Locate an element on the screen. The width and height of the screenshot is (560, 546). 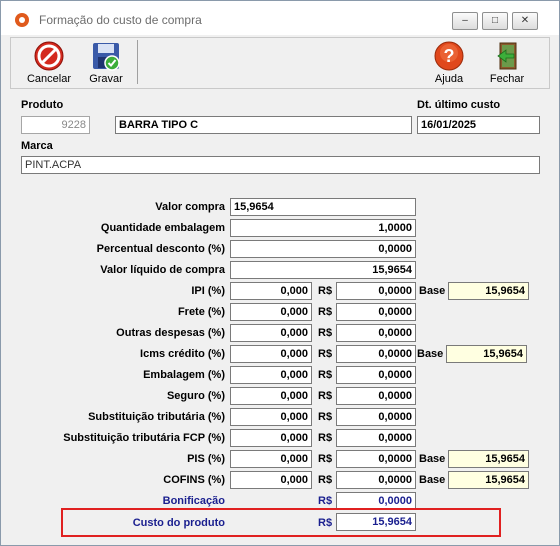
ipi-pct-input: 0,000 is located at coordinates (271, 291).